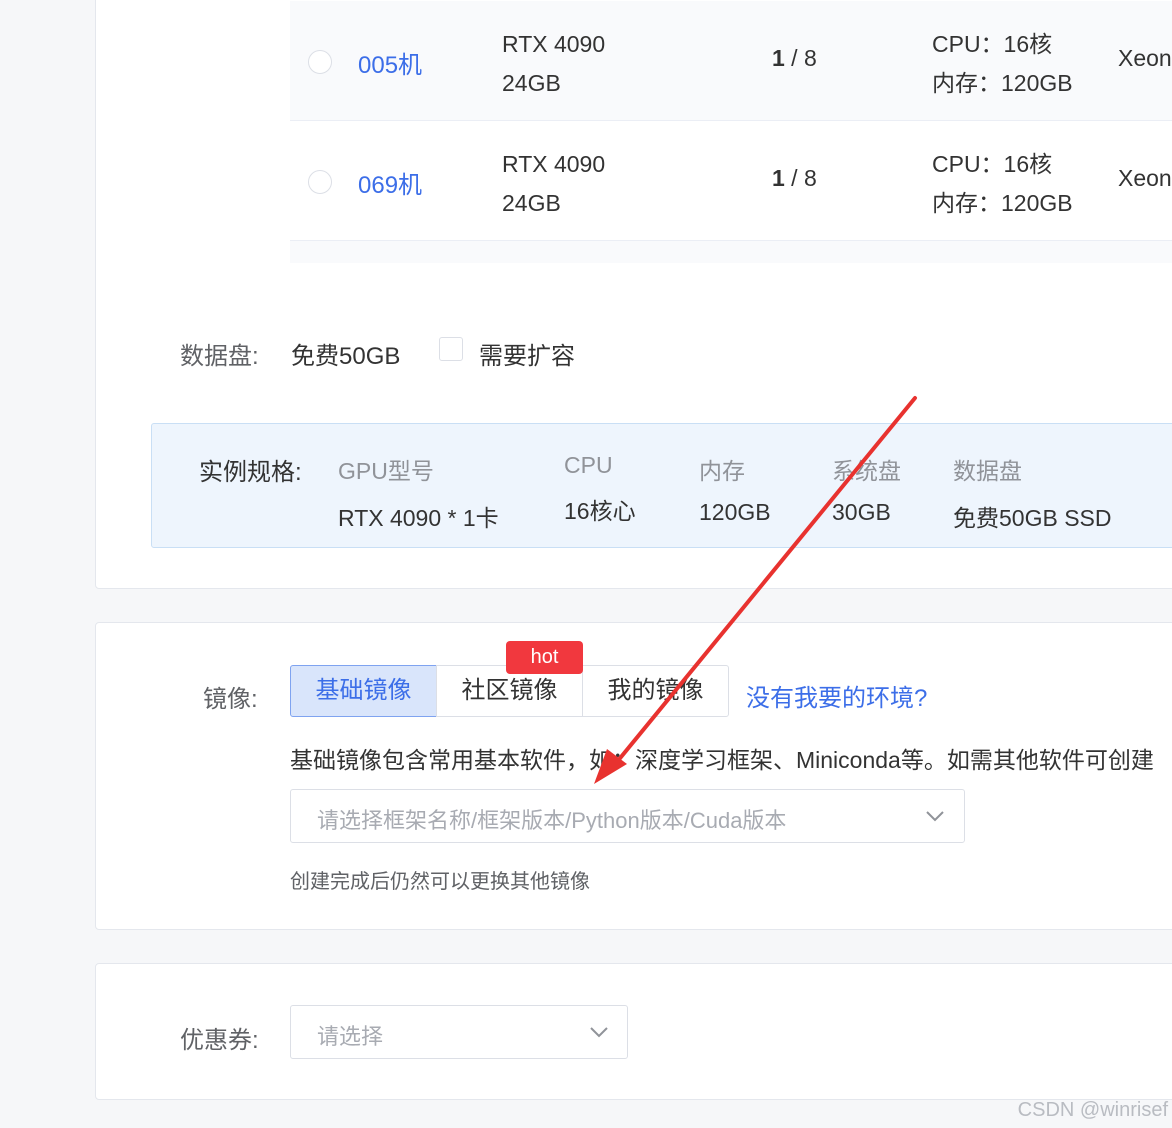 The width and height of the screenshot is (1172, 1128). Describe the element at coordinates (987, 471) in the screenshot. I see `spec-header: 数据盘` at that location.